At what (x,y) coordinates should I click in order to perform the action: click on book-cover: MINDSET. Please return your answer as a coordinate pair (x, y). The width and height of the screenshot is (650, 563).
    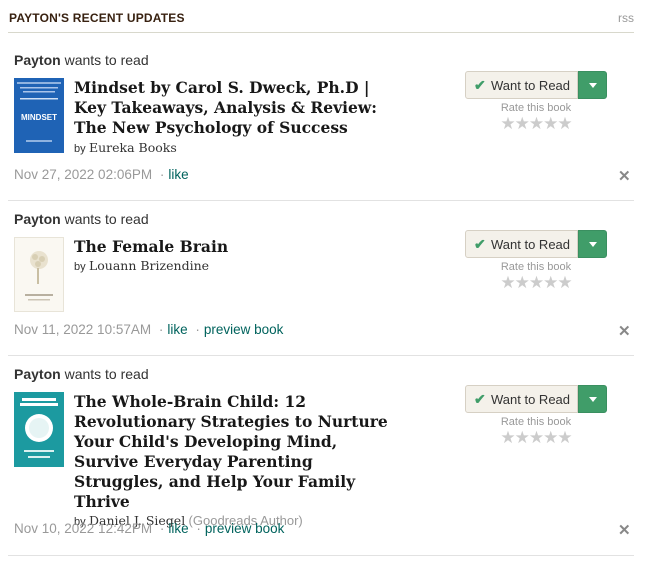
    Looking at the image, I should click on (39, 115).